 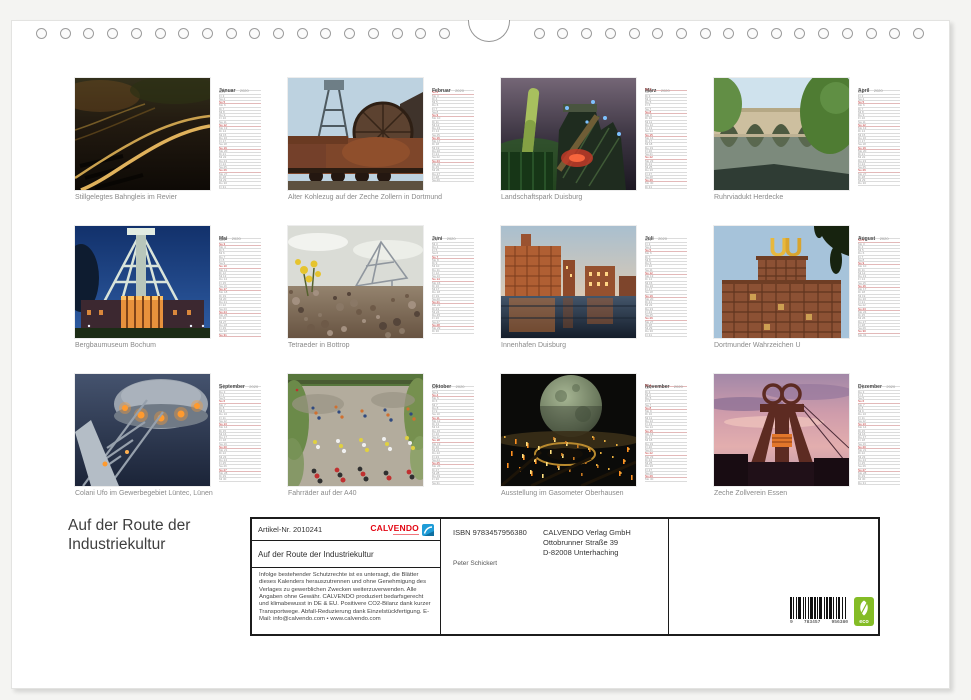 I want to click on photo-caption: Fahrräder auf der A40, so click(x=322, y=493).